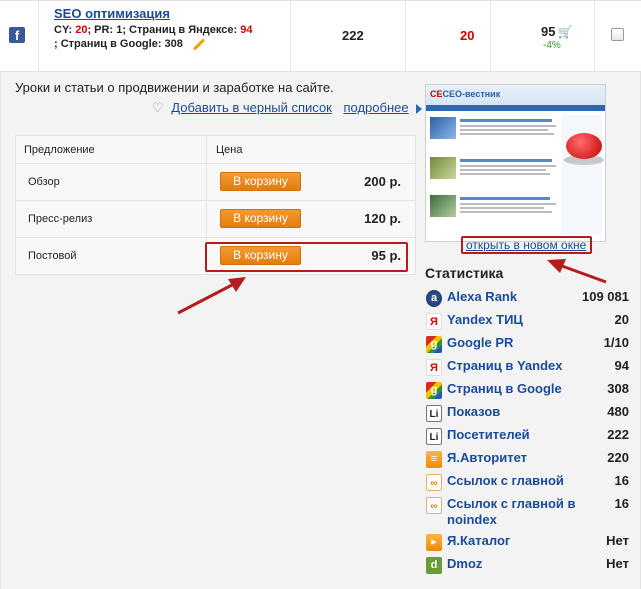  I want to click on stats-title: Статистика, so click(464, 273).